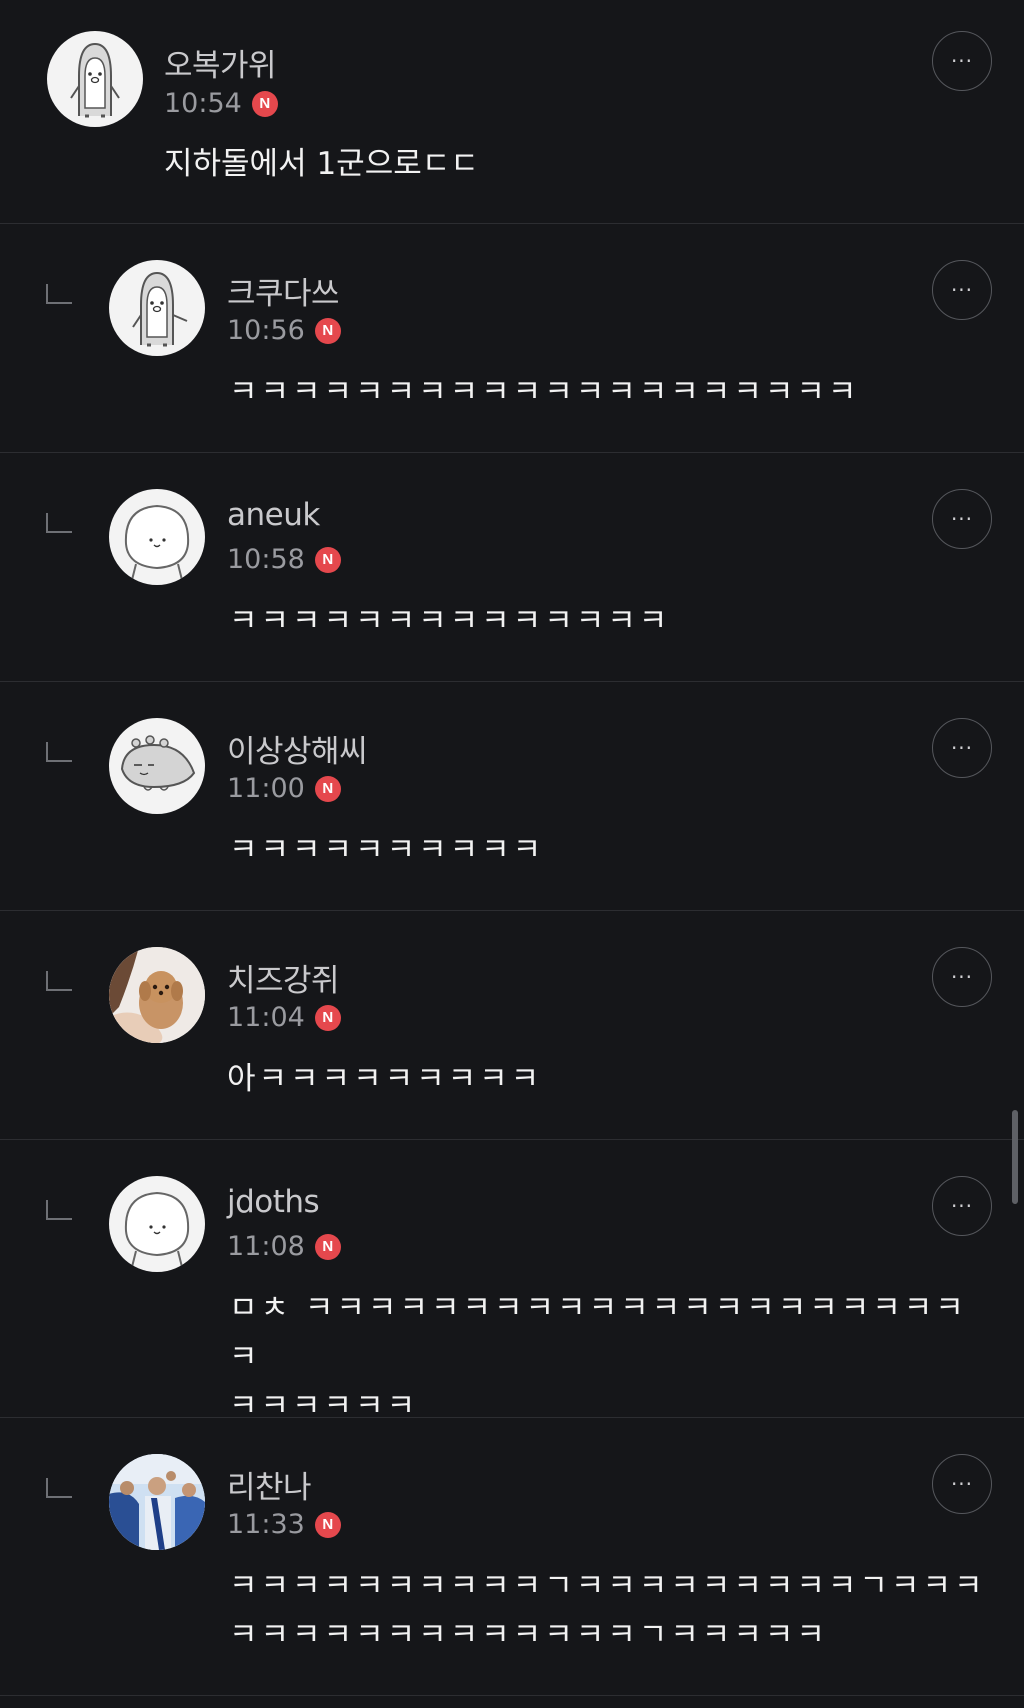 Image resolution: width=1024 pixels, height=1708 pixels. Describe the element at coordinates (266, 1017) in the screenshot. I see `comment-time: 11:04` at that location.